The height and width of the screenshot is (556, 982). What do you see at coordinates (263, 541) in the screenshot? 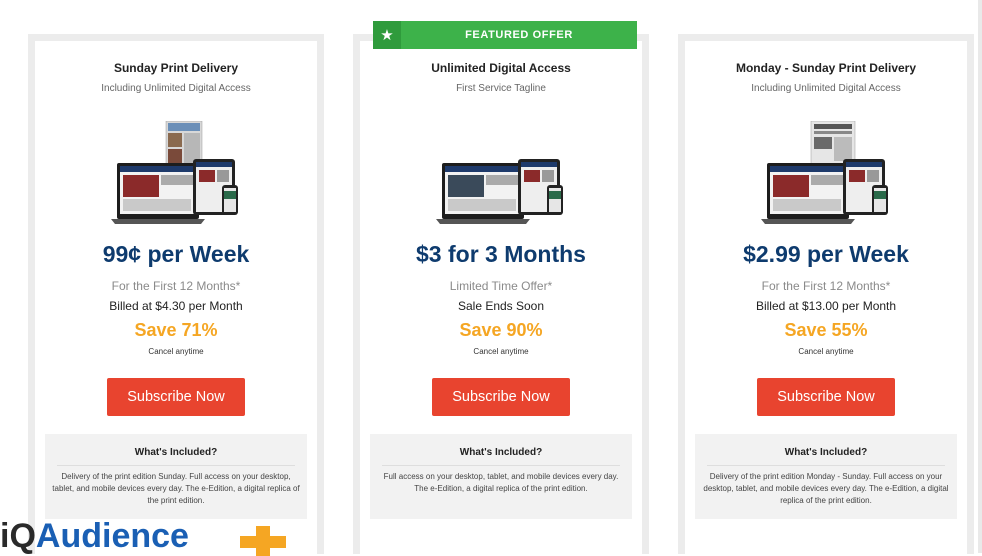
I see `plus-icon` at bounding box center [263, 541].